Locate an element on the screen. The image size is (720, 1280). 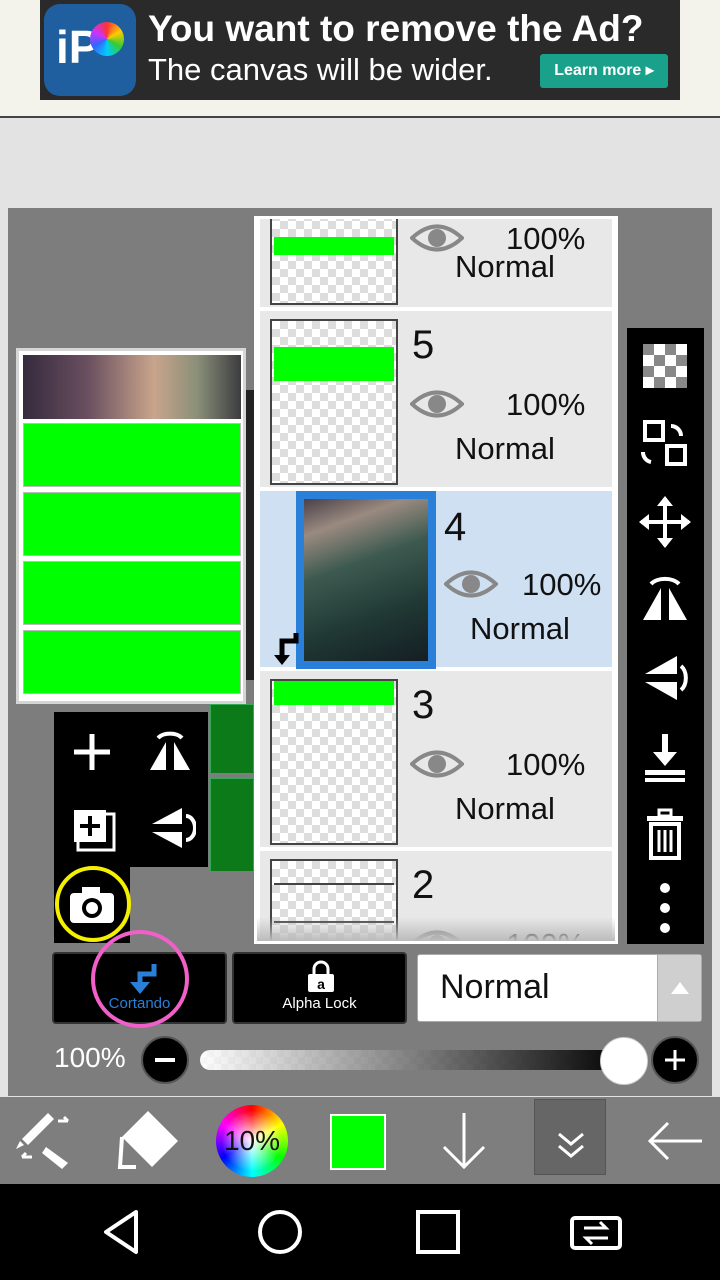
arrow-down-icon is located at coordinates (464, 1141).